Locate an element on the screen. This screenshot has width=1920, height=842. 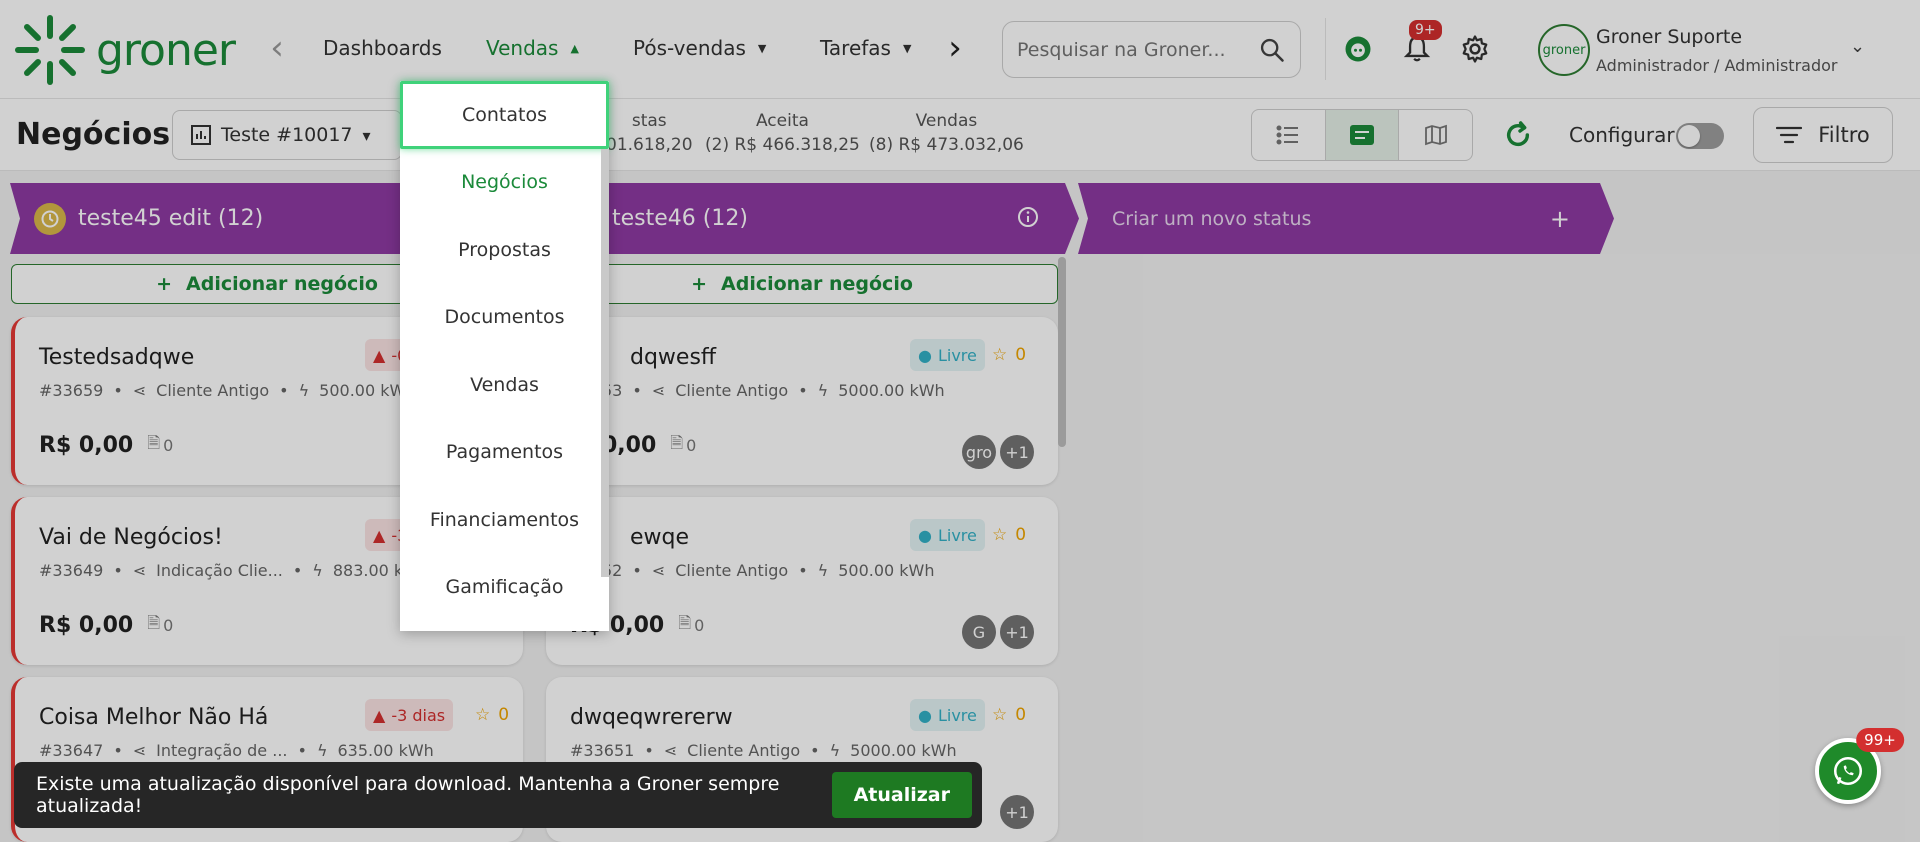
update-button: Atualizar is located at coordinates (901, 795).